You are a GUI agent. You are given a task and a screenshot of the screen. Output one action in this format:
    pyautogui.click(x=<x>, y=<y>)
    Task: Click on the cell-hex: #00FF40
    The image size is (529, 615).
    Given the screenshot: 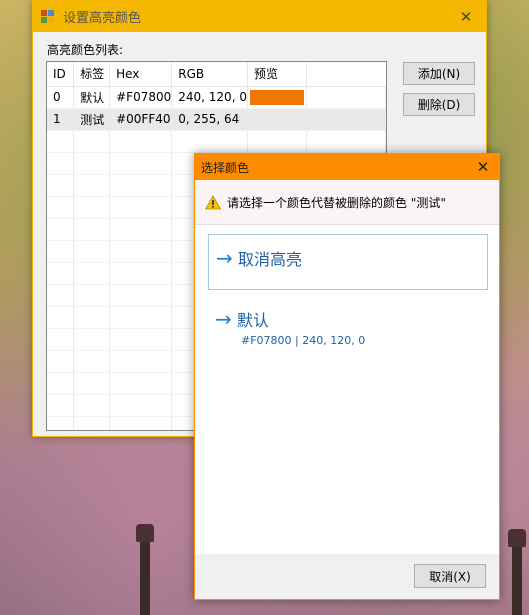 What is the action you would take?
    pyautogui.click(x=141, y=119)
    